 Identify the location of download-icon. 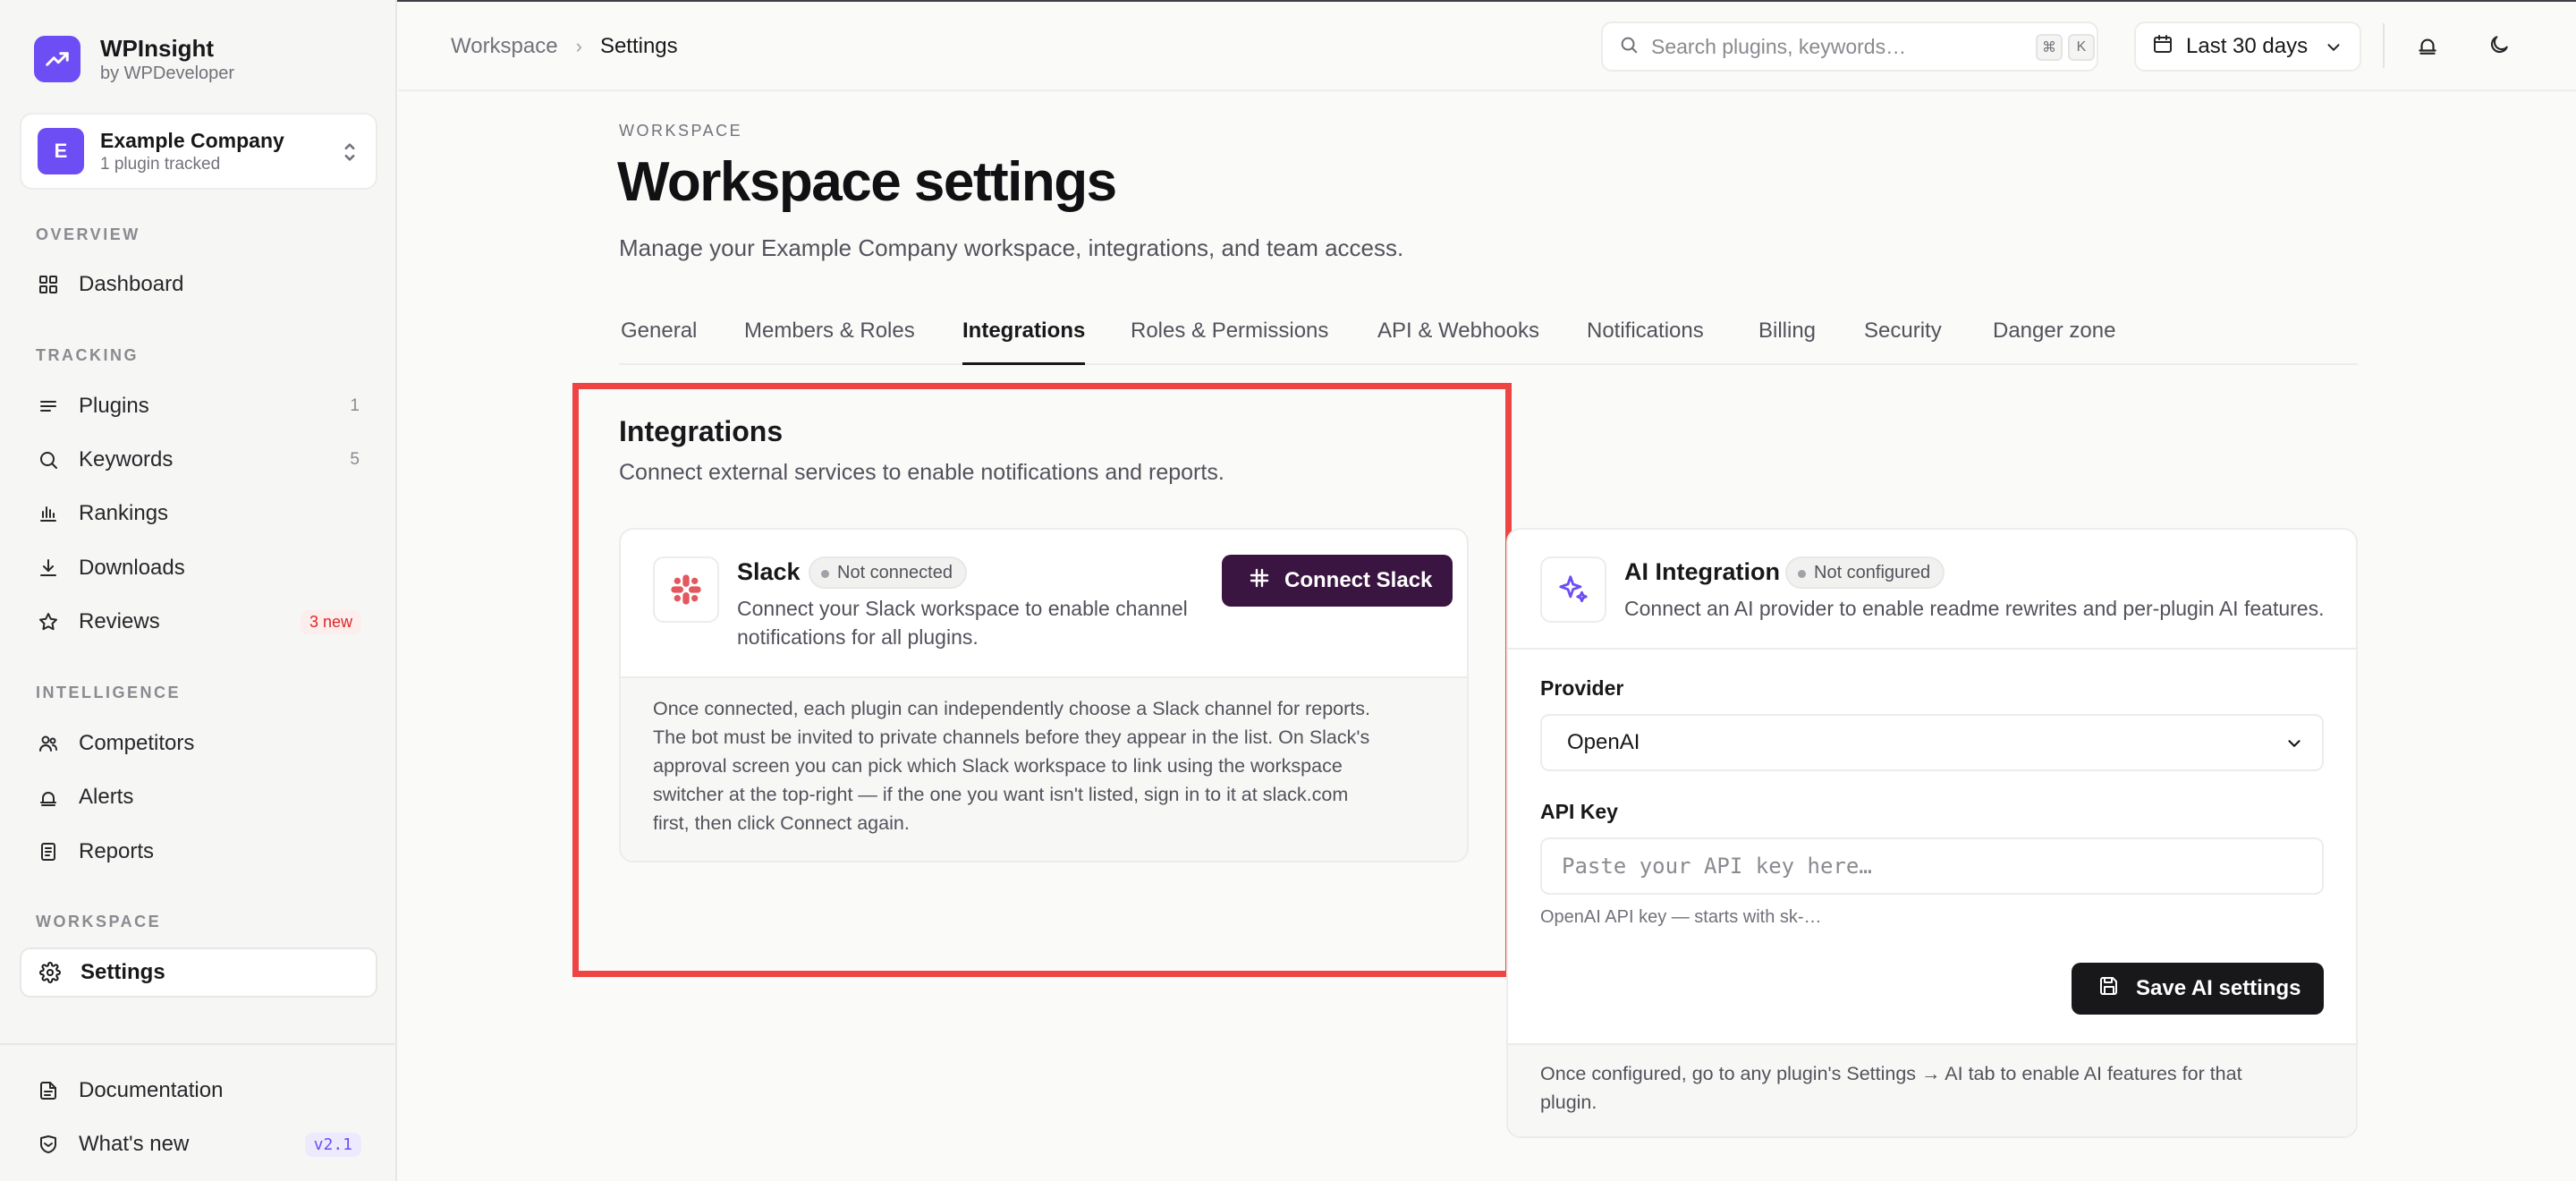
(48, 568).